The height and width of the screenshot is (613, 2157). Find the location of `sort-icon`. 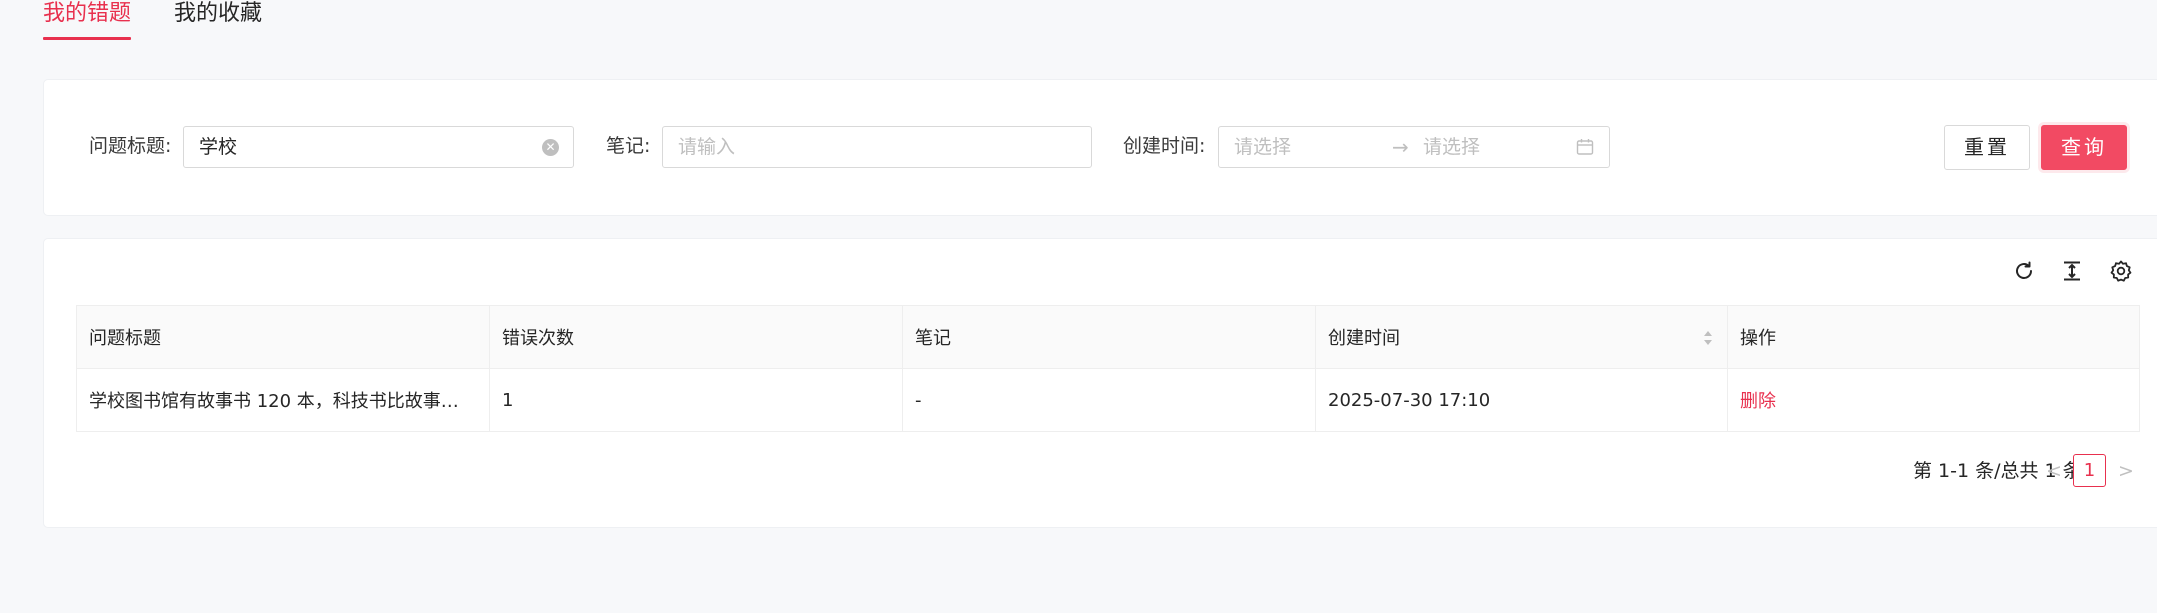

sort-icon is located at coordinates (1708, 338).